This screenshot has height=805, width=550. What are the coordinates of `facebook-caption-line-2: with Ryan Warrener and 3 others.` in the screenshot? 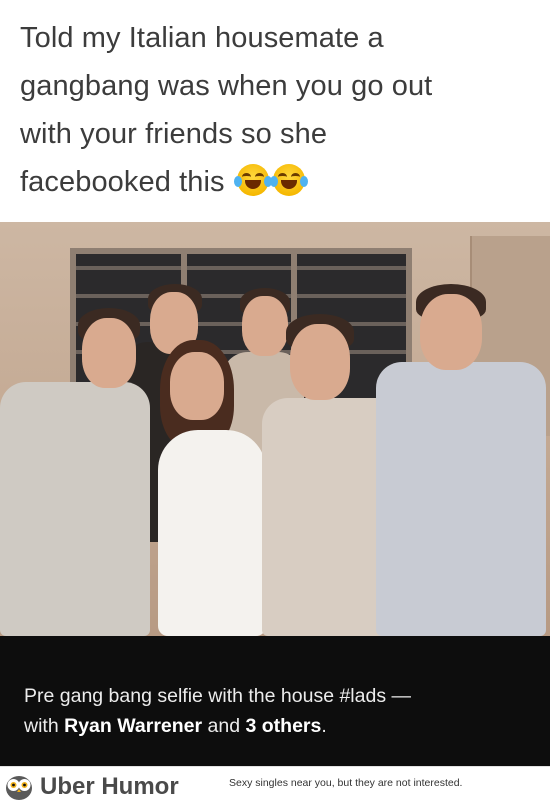 It's located at (175, 726).